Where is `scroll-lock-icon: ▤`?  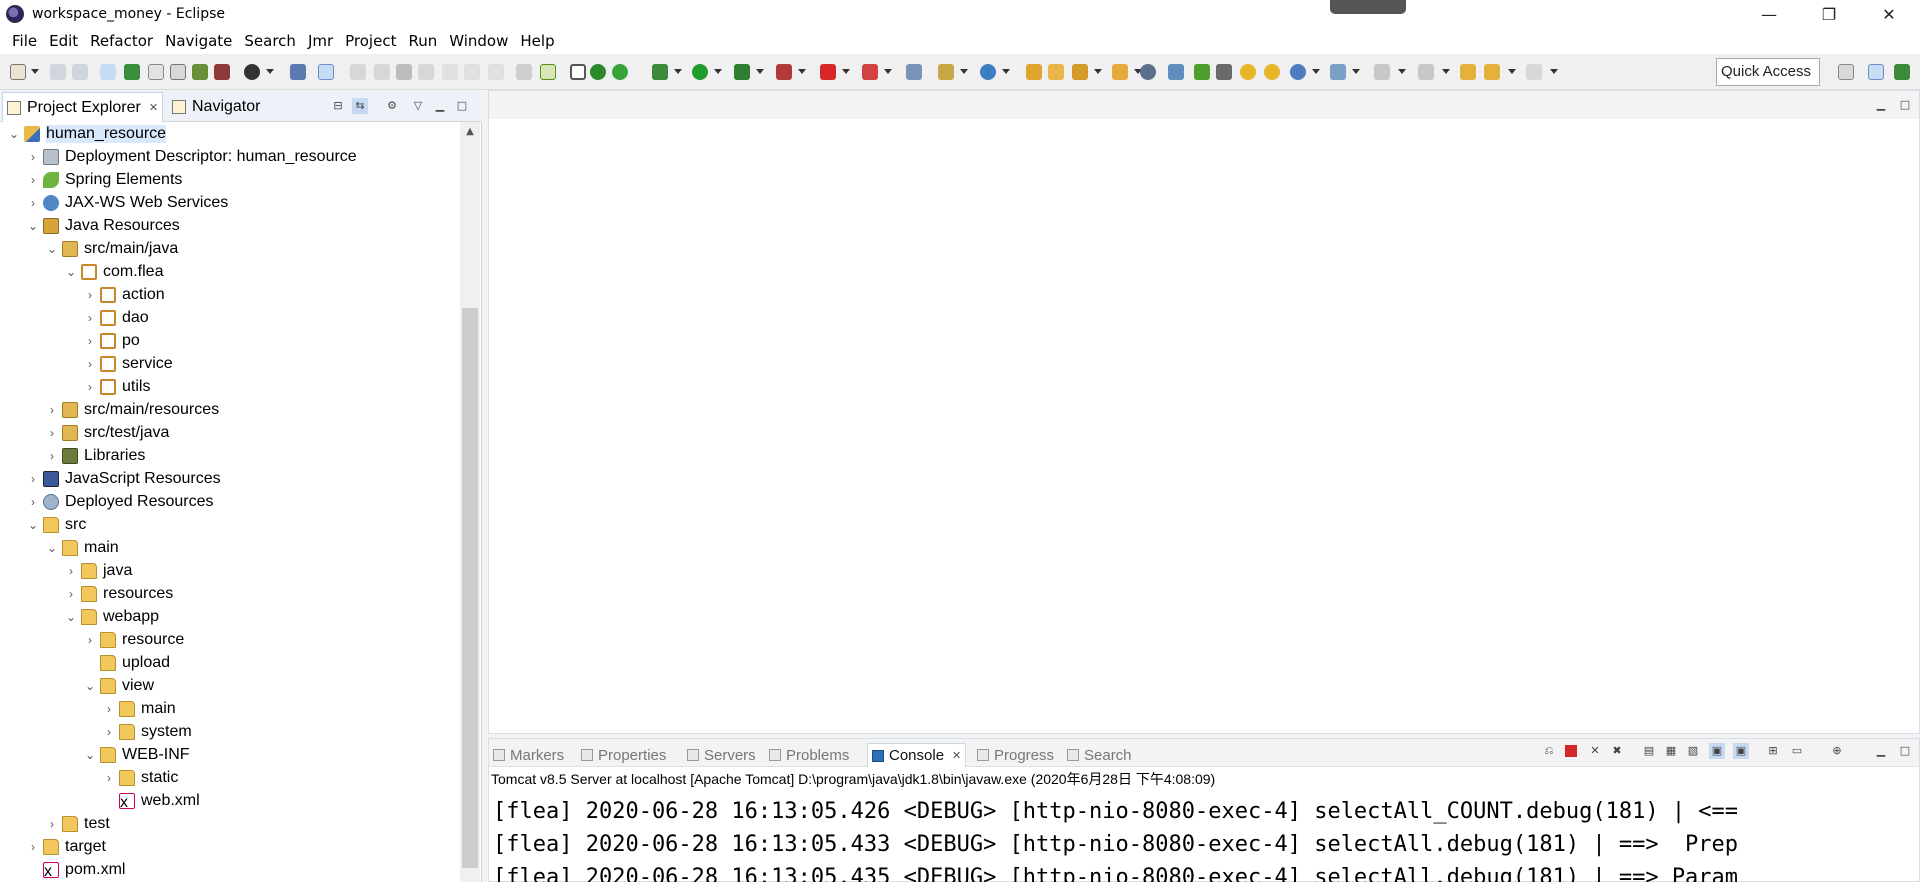
scroll-lock-icon: ▤ is located at coordinates (1649, 751).